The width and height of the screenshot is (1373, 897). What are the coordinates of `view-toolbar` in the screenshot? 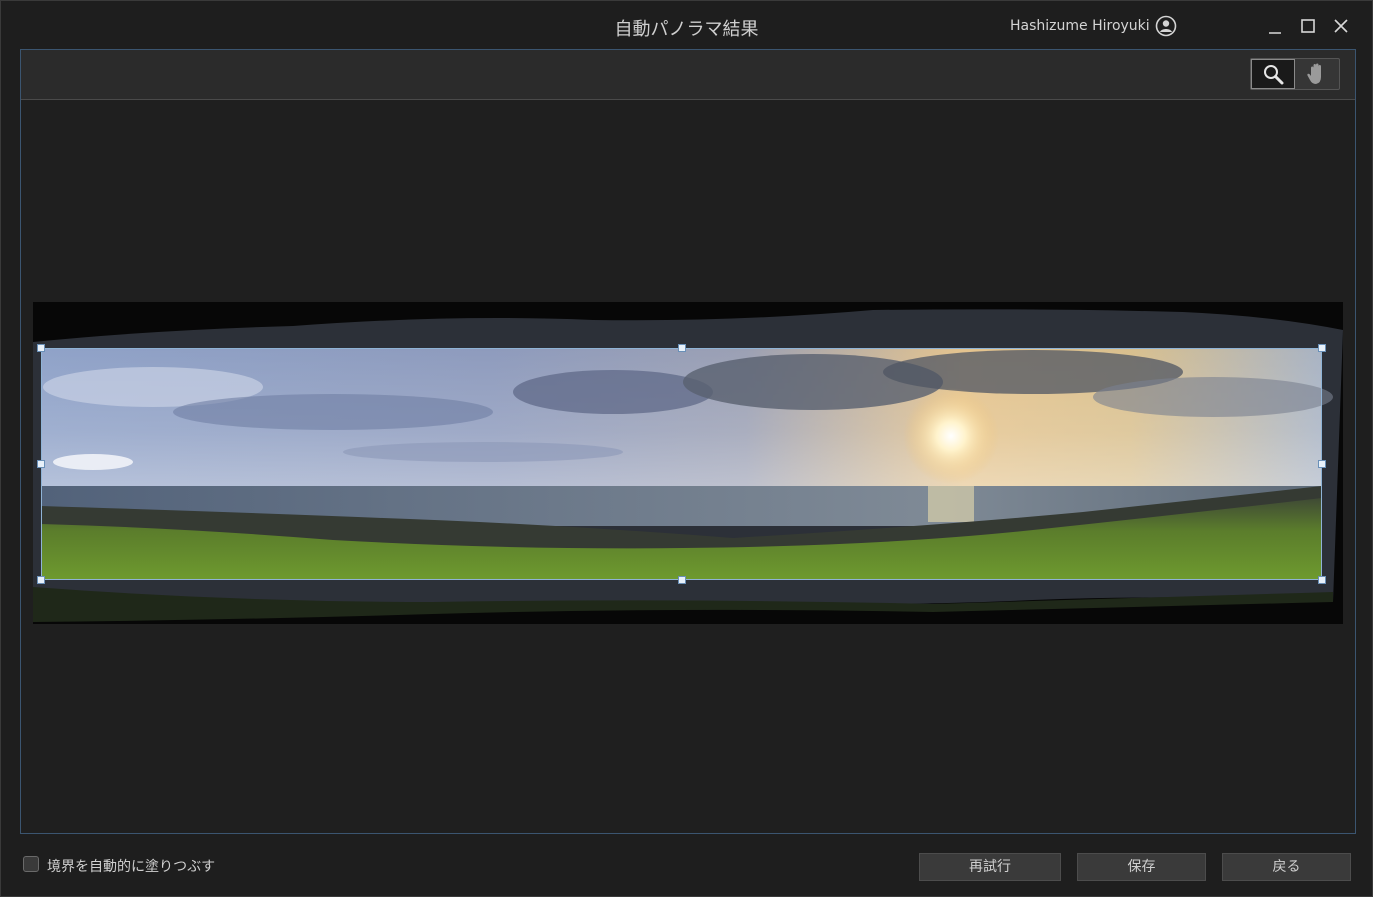 It's located at (688, 75).